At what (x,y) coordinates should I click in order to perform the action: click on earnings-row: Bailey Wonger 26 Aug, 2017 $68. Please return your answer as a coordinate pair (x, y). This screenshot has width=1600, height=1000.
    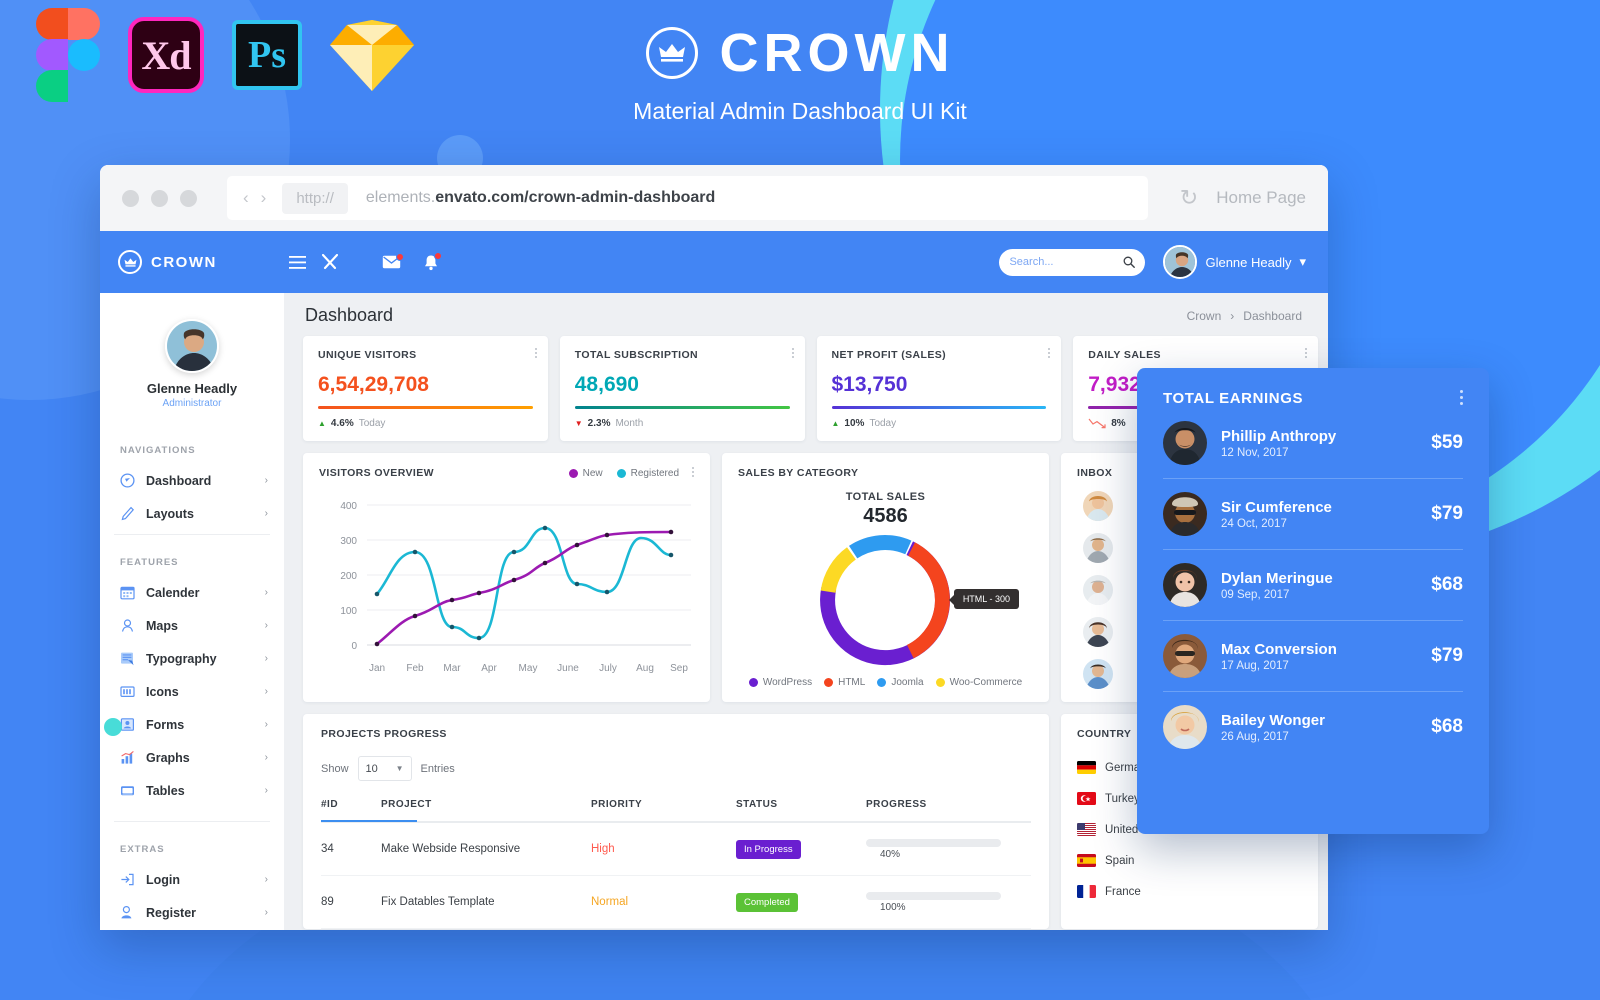
    Looking at the image, I should click on (1313, 727).